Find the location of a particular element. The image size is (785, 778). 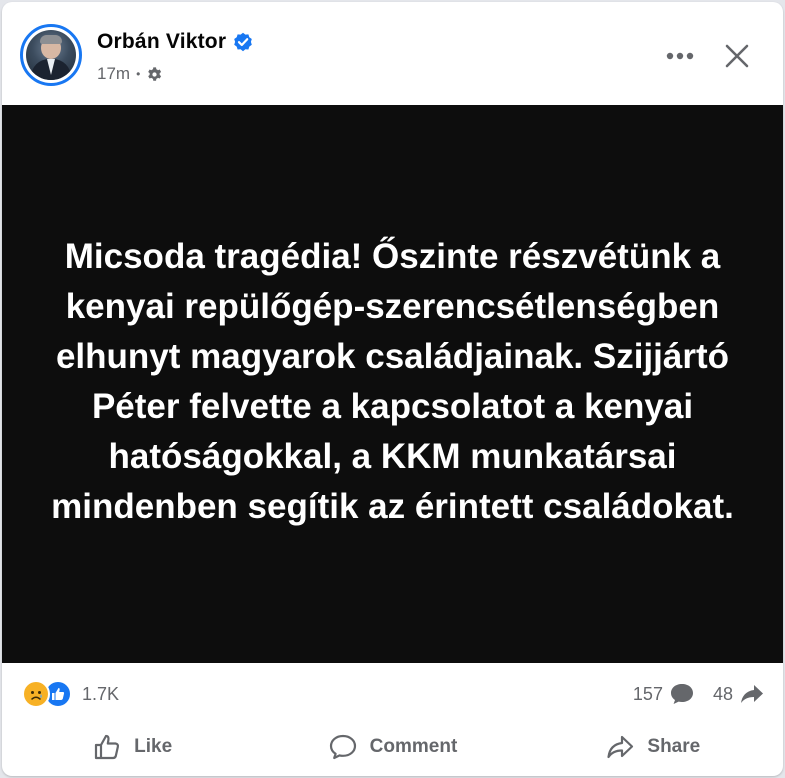

thumbs-up-icon is located at coordinates (107, 747).